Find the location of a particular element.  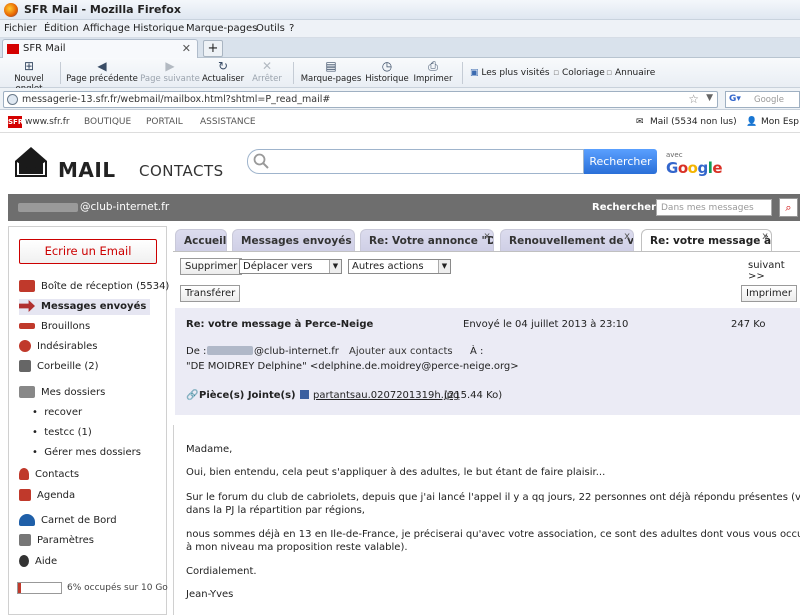

link-portail: PORTAIL is located at coordinates (164, 122).